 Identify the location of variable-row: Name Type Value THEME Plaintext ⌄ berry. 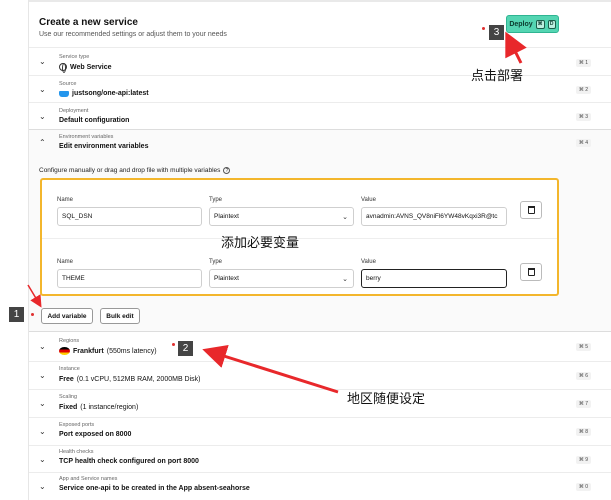
(299, 268).